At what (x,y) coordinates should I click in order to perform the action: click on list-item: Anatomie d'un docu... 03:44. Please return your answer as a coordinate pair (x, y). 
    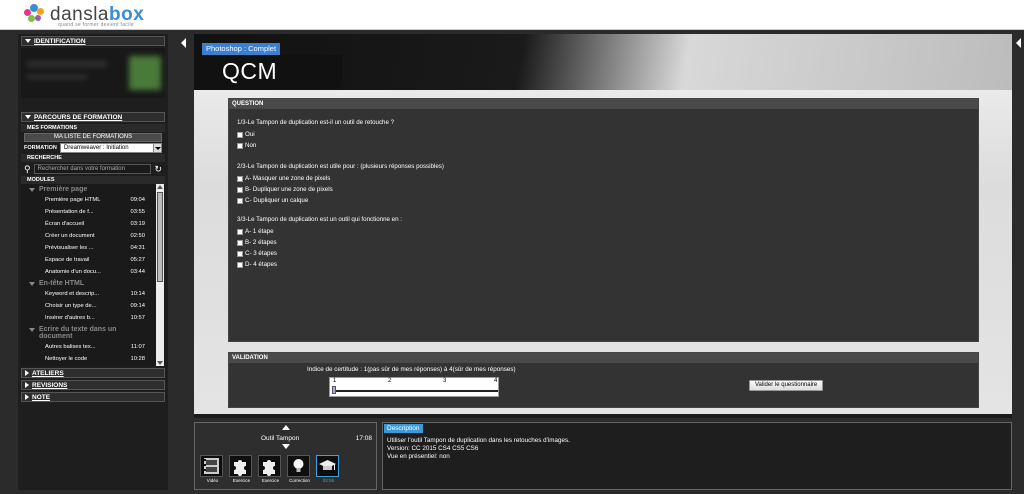
    Looking at the image, I should click on (93, 272).